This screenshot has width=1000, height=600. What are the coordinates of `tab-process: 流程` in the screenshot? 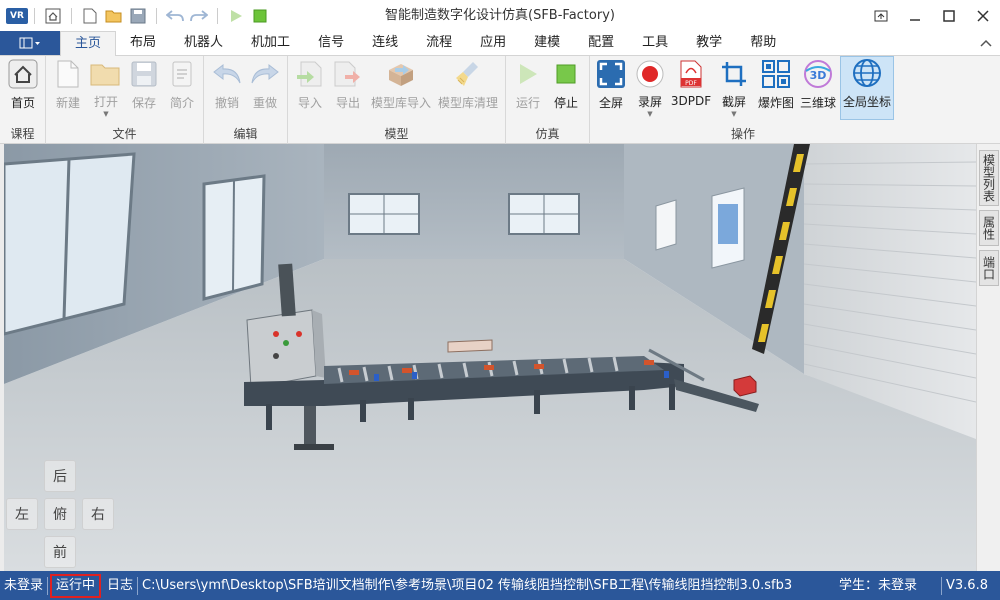 It's located at (439, 43).